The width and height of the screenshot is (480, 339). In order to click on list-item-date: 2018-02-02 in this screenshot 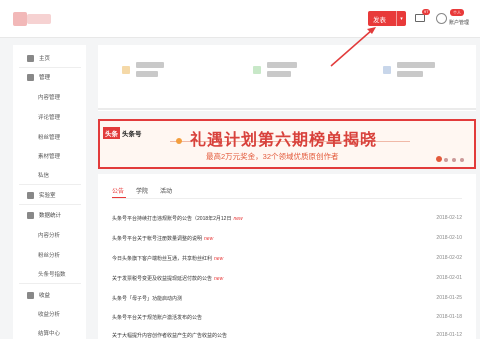, I will do `click(449, 258)`.